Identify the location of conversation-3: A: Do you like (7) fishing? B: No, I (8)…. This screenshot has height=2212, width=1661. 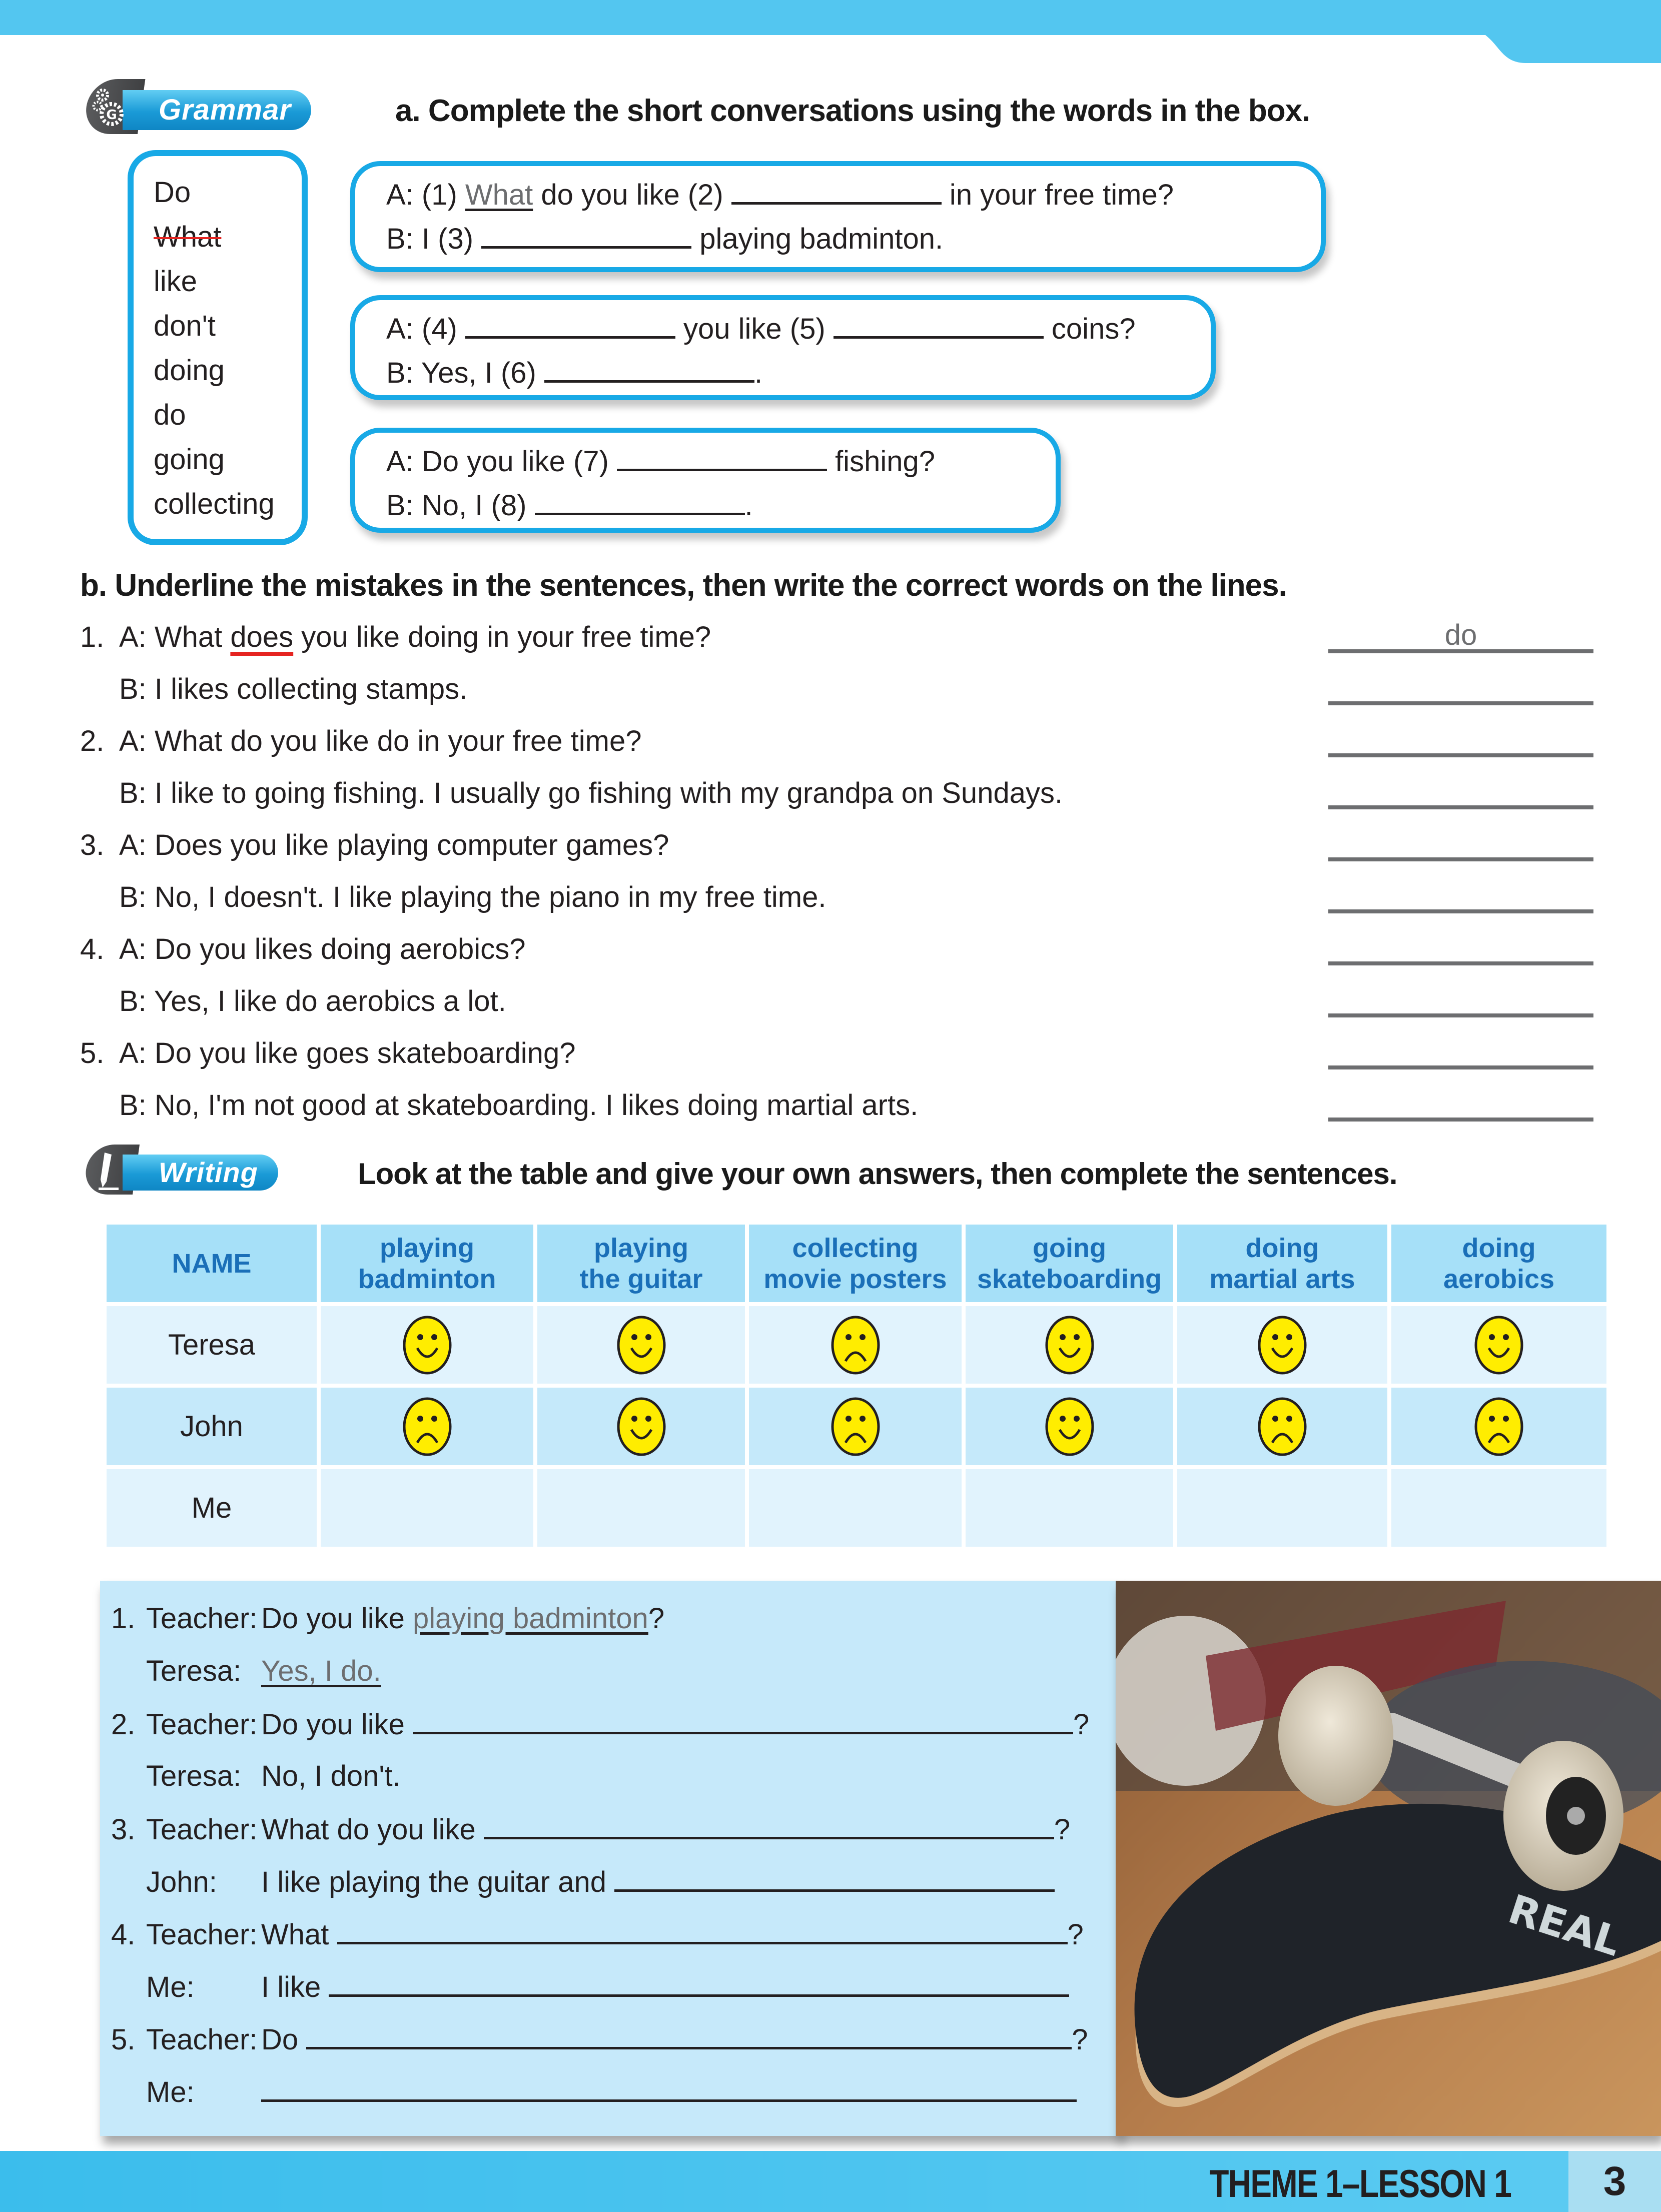
(705, 481).